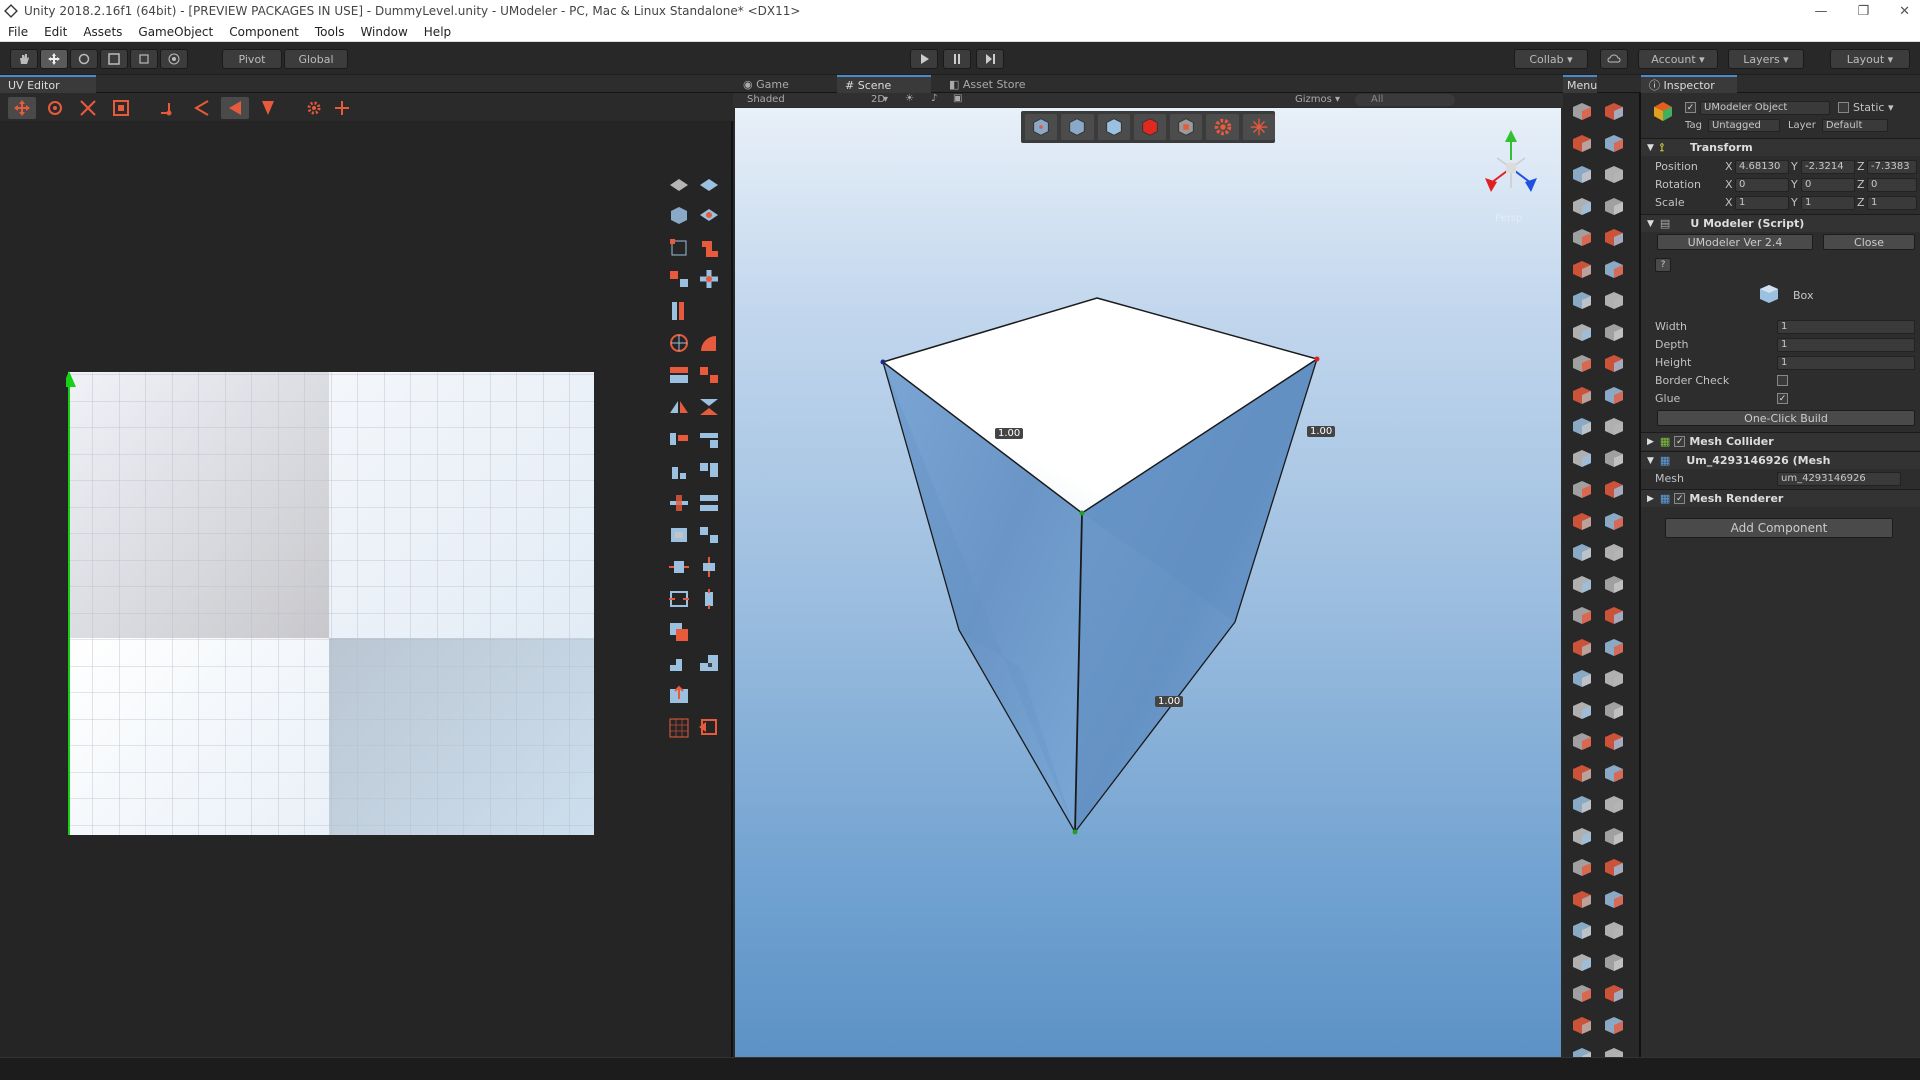 This screenshot has width=1920, height=1080. Describe the element at coordinates (679, 407) in the screenshot. I see `uv-flip-h-icon` at that location.